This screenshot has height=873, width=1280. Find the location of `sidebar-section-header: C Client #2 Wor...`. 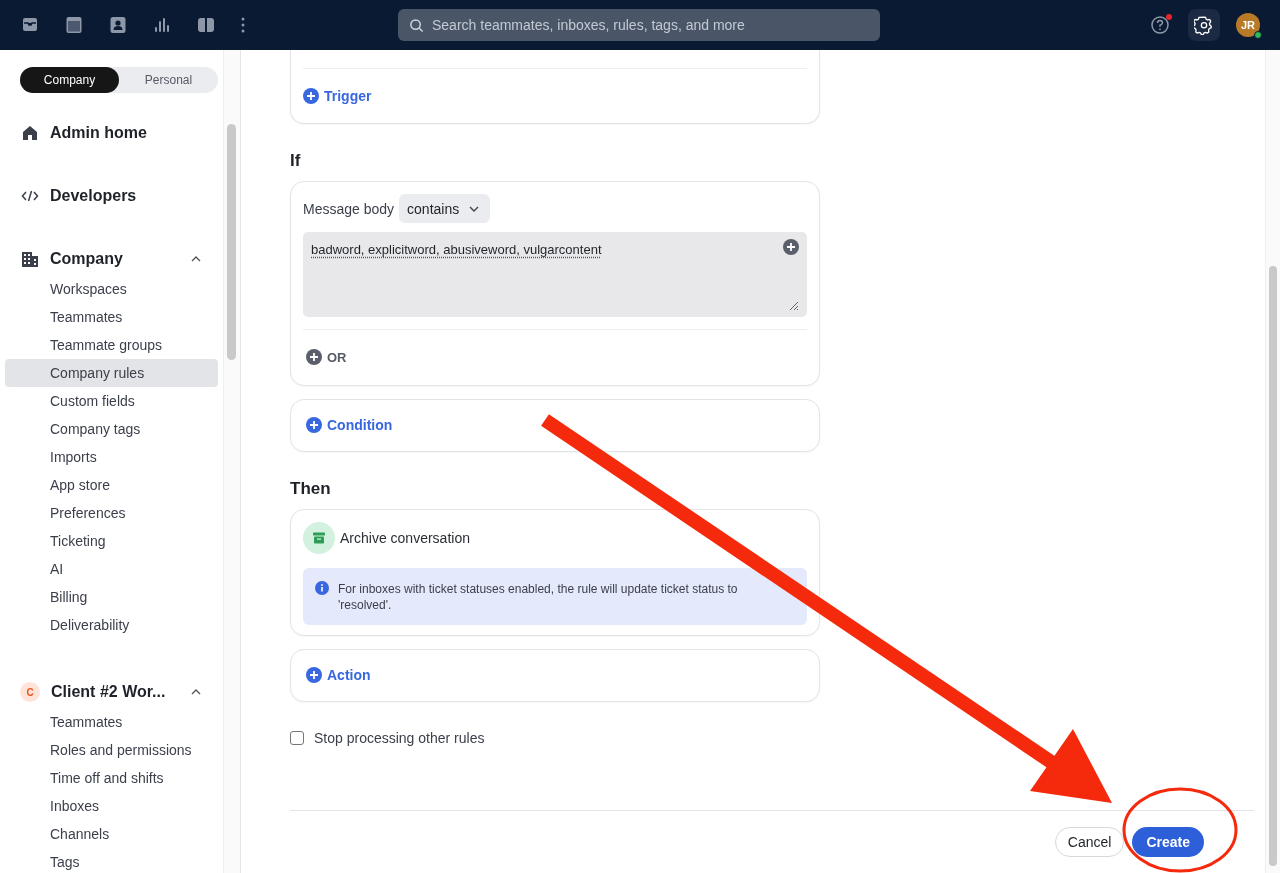

sidebar-section-header: C Client #2 Wor... is located at coordinates (111, 692).